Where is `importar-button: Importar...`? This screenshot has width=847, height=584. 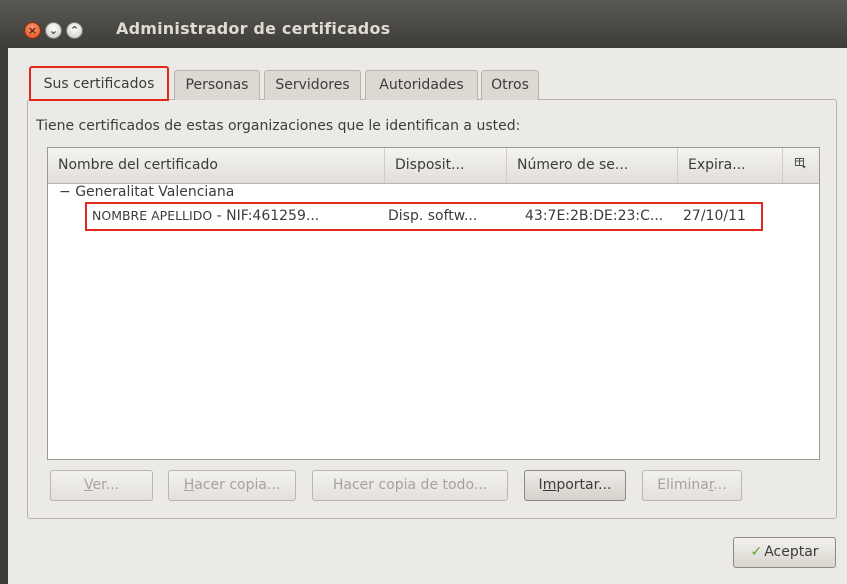
importar-button: Importar... is located at coordinates (575, 485).